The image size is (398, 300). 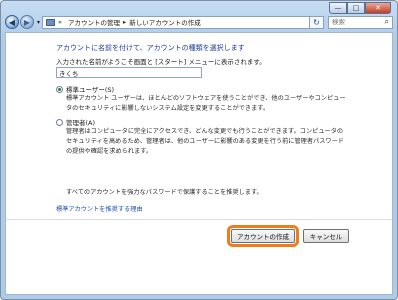 I want to click on password-recommendation: すべてのアカウントを強力なパスワードで保護することを推奨します。, so click(x=164, y=192).